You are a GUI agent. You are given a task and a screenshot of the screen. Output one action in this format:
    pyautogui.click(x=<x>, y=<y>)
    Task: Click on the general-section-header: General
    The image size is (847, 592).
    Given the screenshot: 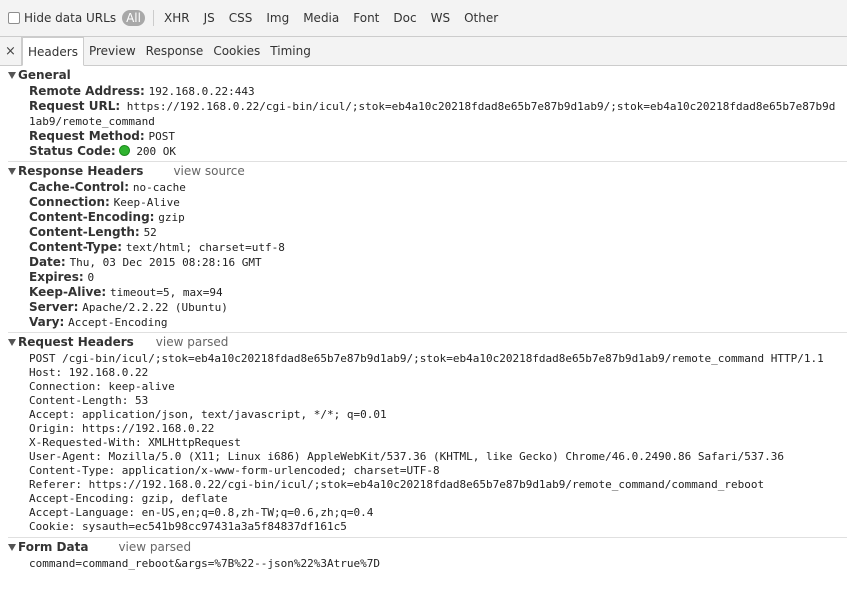 What is the action you would take?
    pyautogui.click(x=427, y=74)
    